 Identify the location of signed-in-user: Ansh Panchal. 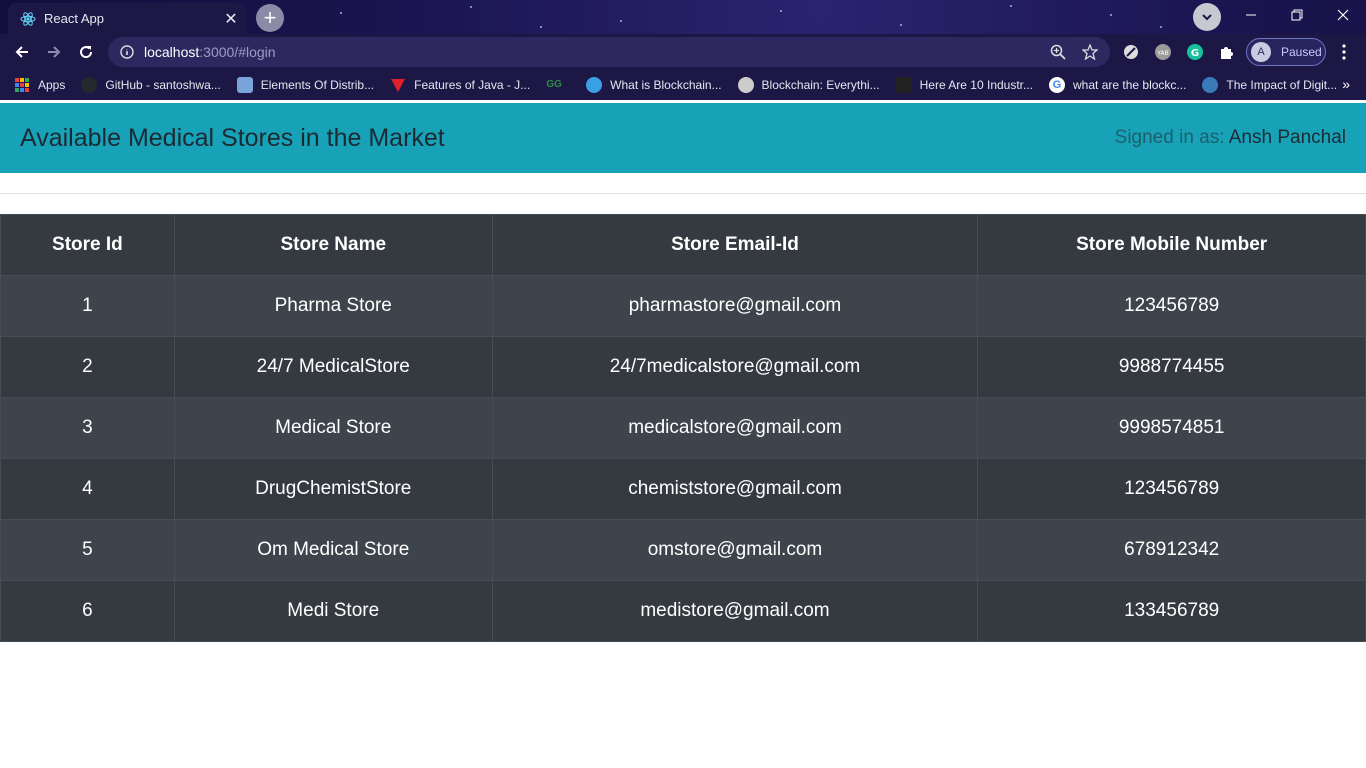
(1287, 137).